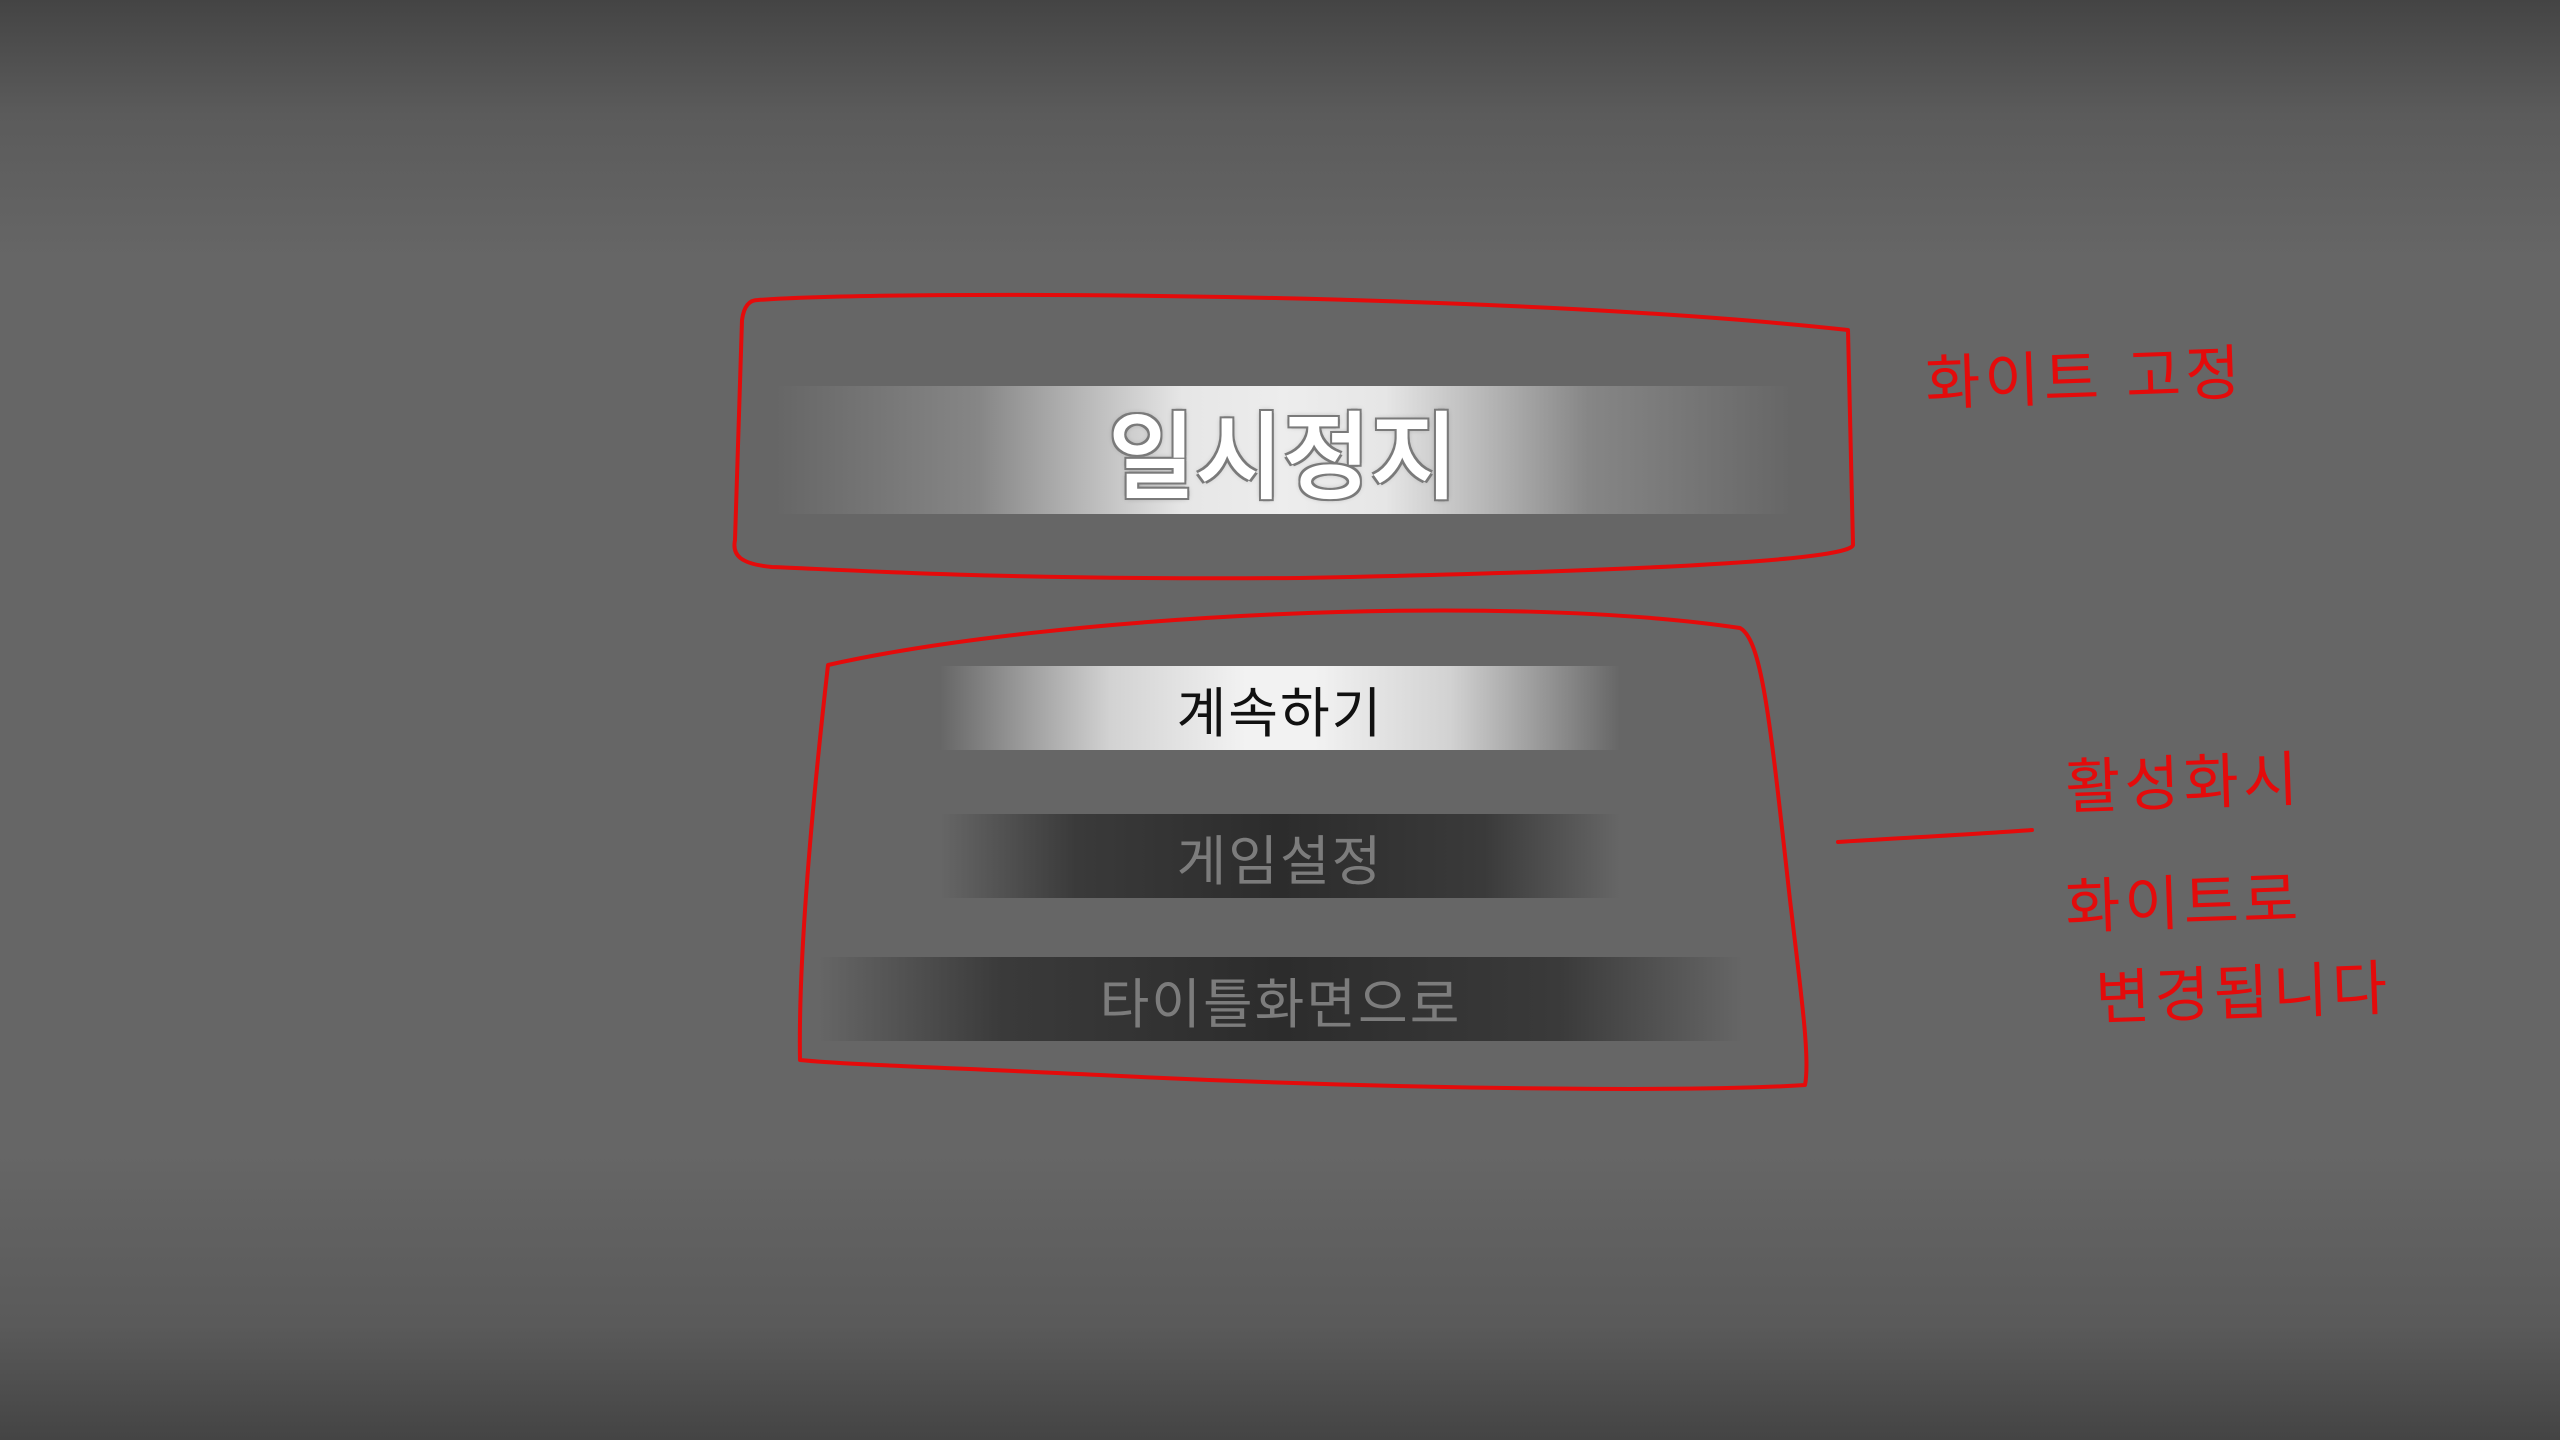  I want to click on pause-title-banner: 일시정지, so click(1283, 450).